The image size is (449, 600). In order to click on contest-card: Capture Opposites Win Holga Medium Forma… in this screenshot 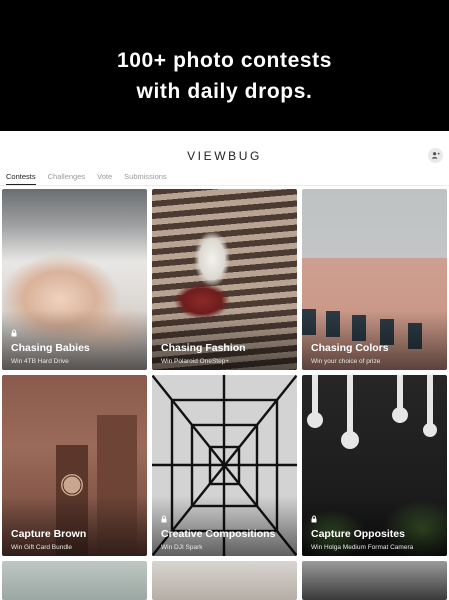, I will do `click(374, 465)`.